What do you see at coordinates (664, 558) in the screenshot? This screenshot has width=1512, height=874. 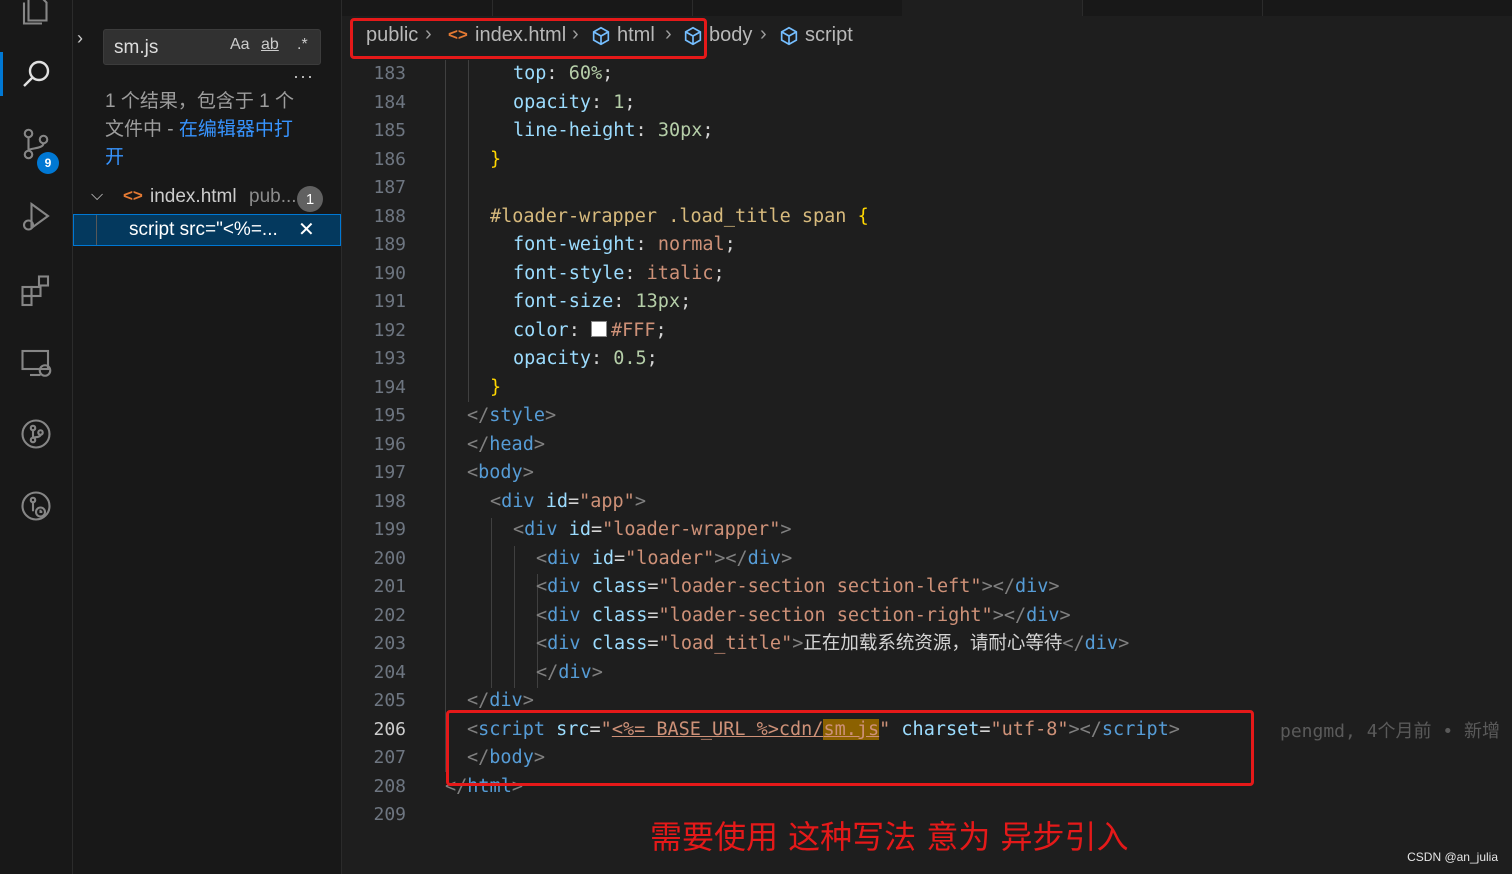 I see `code-line: <div id="loader"></div>` at bounding box center [664, 558].